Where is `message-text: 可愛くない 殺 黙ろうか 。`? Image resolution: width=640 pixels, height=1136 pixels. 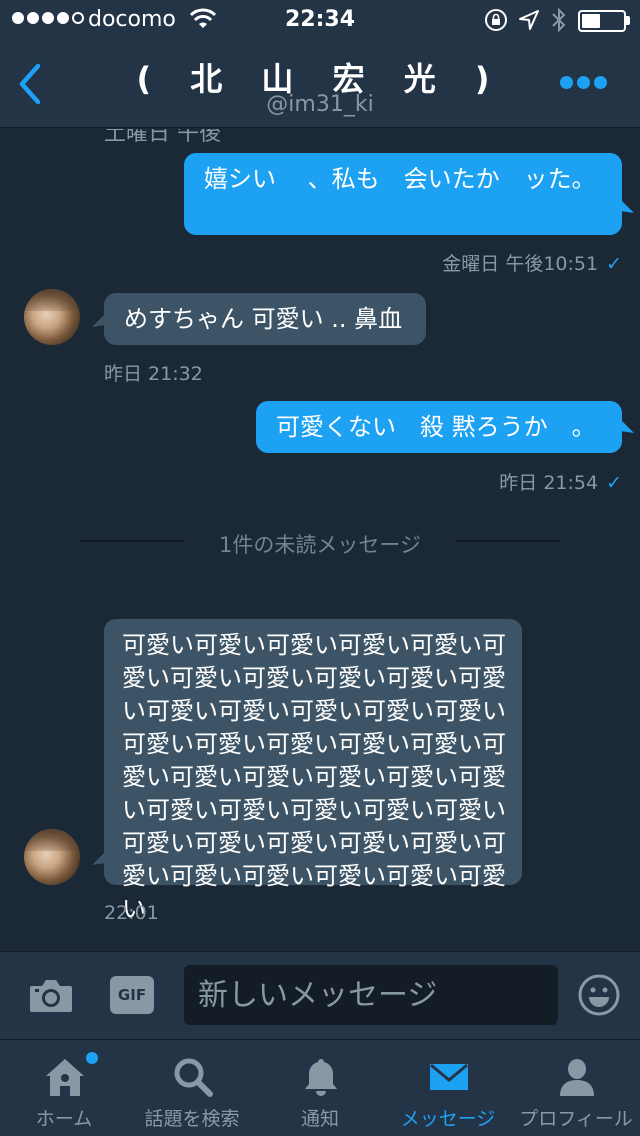 message-text: 可愛くない 殺 黙ろうか 。 is located at coordinates (436, 427).